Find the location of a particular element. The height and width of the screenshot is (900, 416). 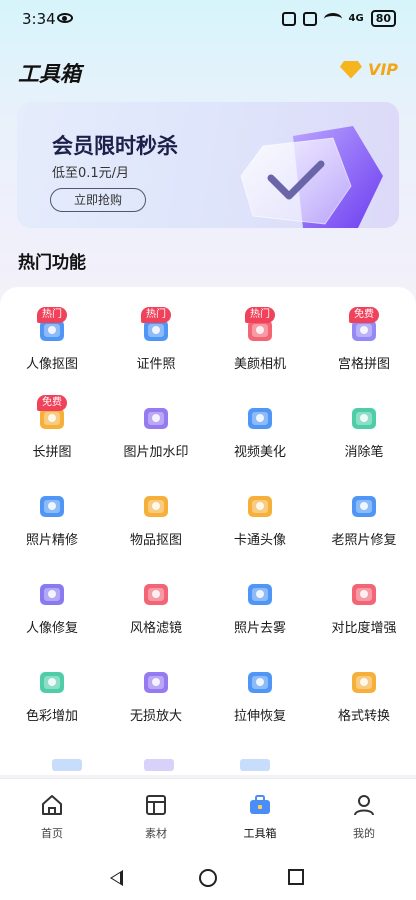

home-circle-icon is located at coordinates (208, 878).